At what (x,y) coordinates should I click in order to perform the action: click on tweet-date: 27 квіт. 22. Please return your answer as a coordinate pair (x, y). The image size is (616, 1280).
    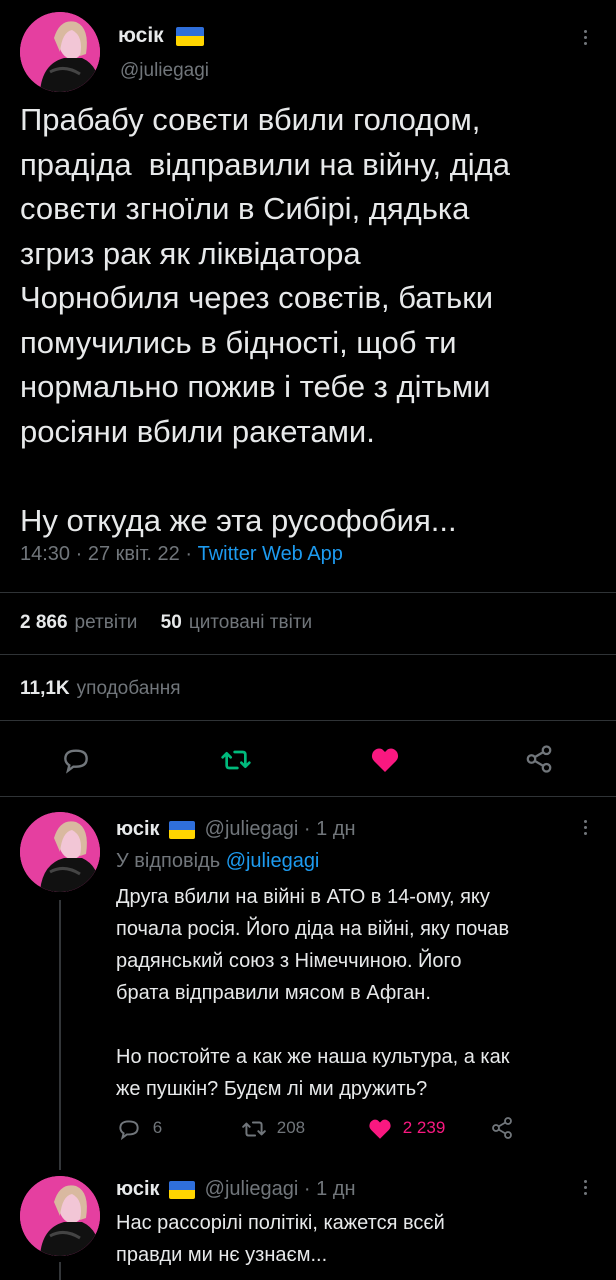
    Looking at the image, I should click on (134, 554).